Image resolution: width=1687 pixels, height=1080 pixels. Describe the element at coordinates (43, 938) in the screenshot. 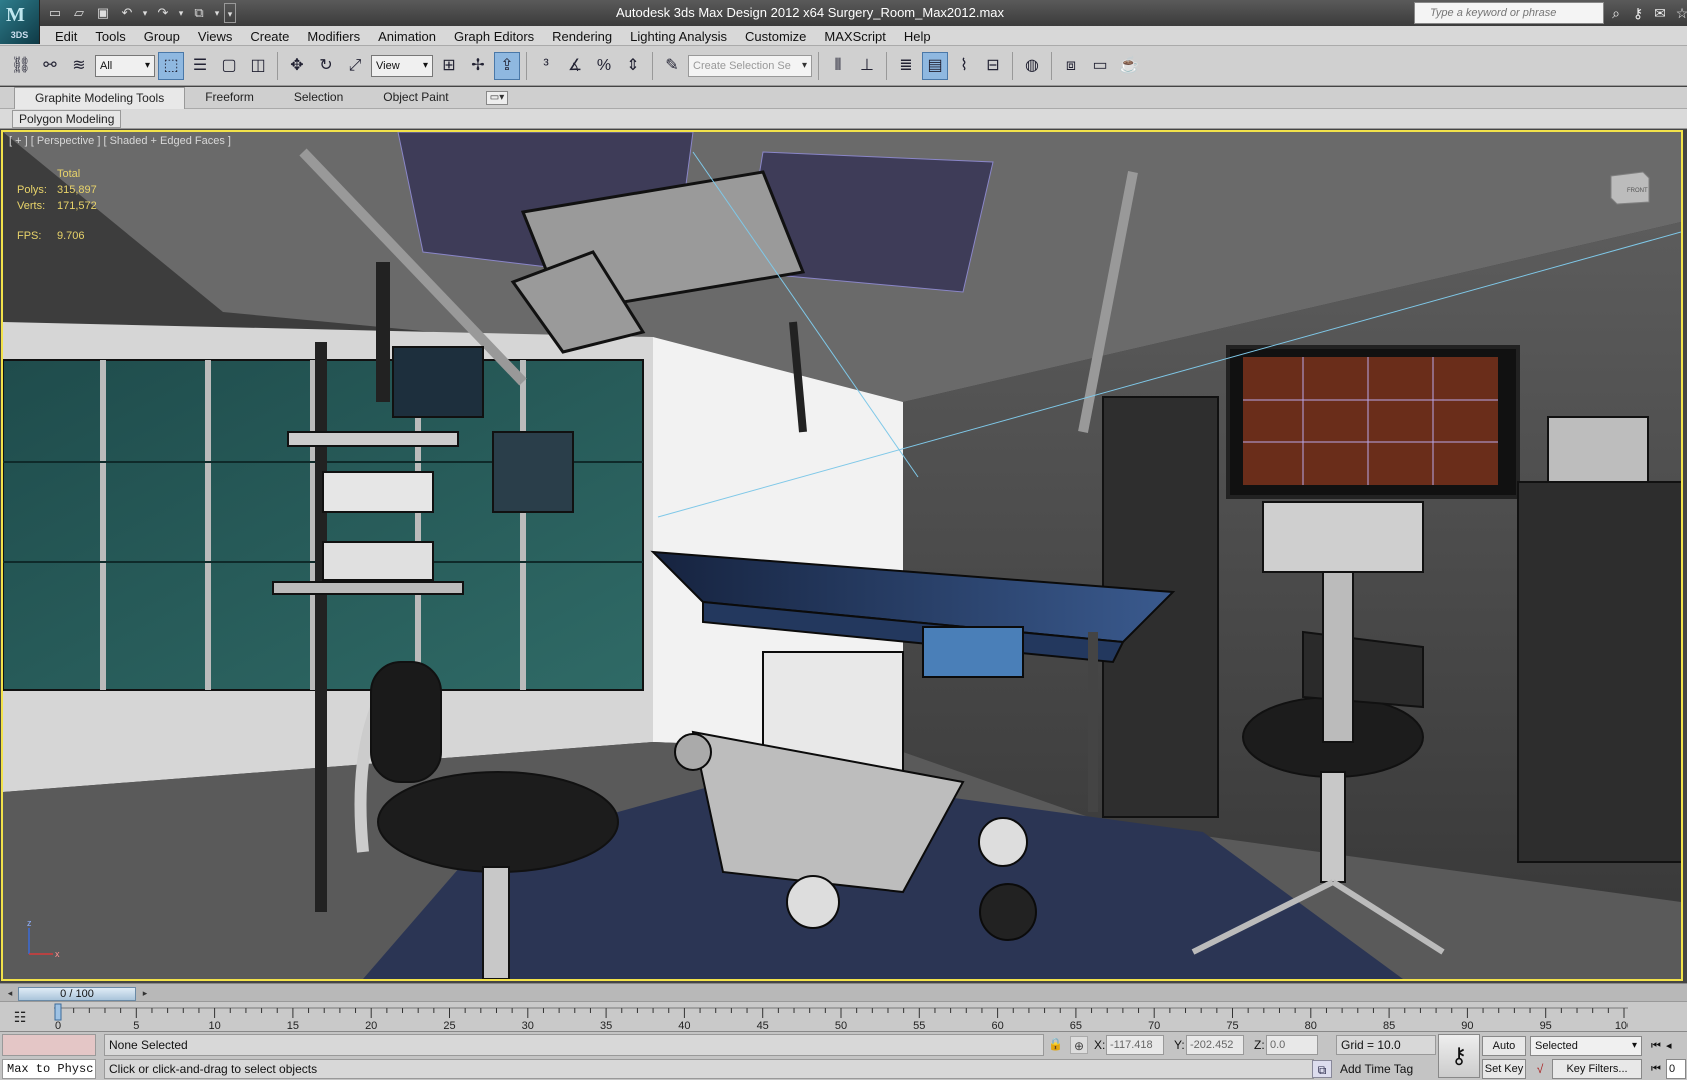

I see `axis-tripod: z x` at that location.